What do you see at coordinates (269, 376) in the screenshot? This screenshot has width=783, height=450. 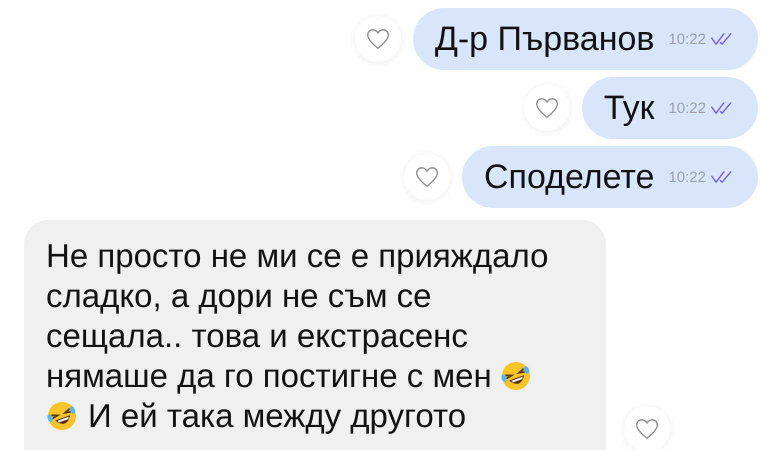 I see `message-text: нямаше да го постигне с мен` at bounding box center [269, 376].